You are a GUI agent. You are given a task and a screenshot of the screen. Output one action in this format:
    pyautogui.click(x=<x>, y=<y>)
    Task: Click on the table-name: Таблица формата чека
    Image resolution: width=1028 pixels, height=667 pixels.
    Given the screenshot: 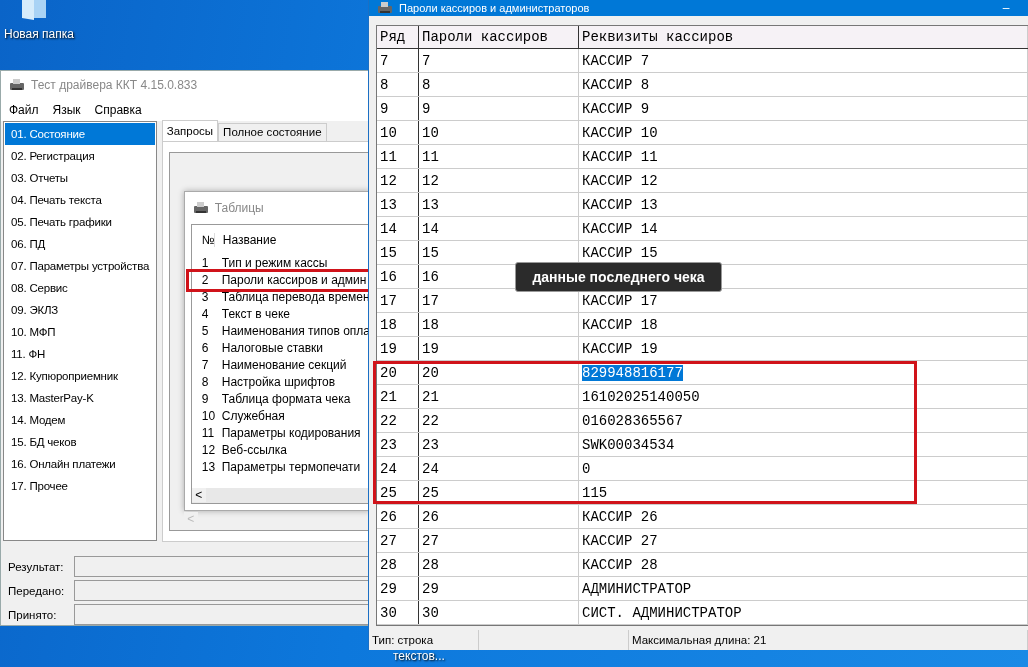 What is the action you would take?
    pyautogui.click(x=286, y=399)
    